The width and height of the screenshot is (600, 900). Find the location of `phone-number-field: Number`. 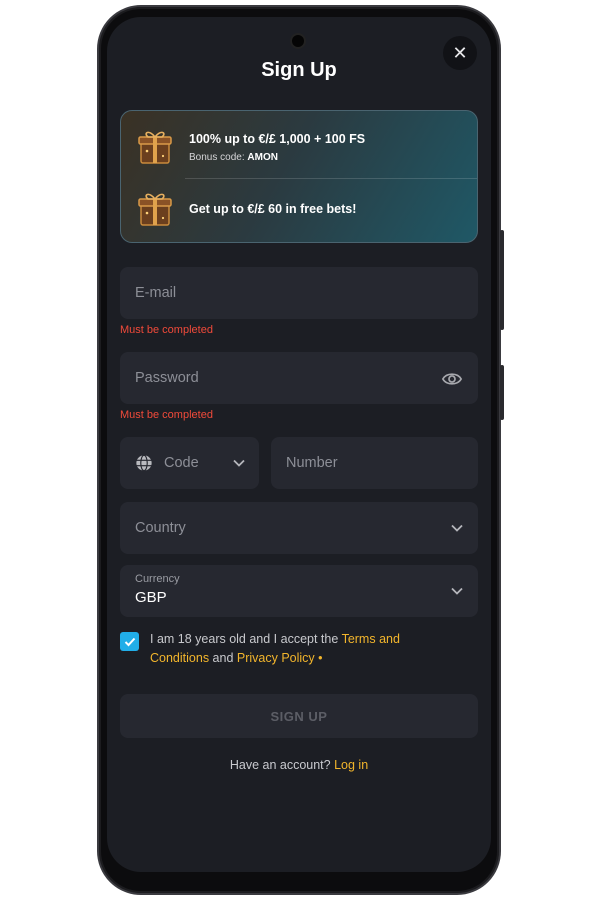

phone-number-field: Number is located at coordinates (374, 463).